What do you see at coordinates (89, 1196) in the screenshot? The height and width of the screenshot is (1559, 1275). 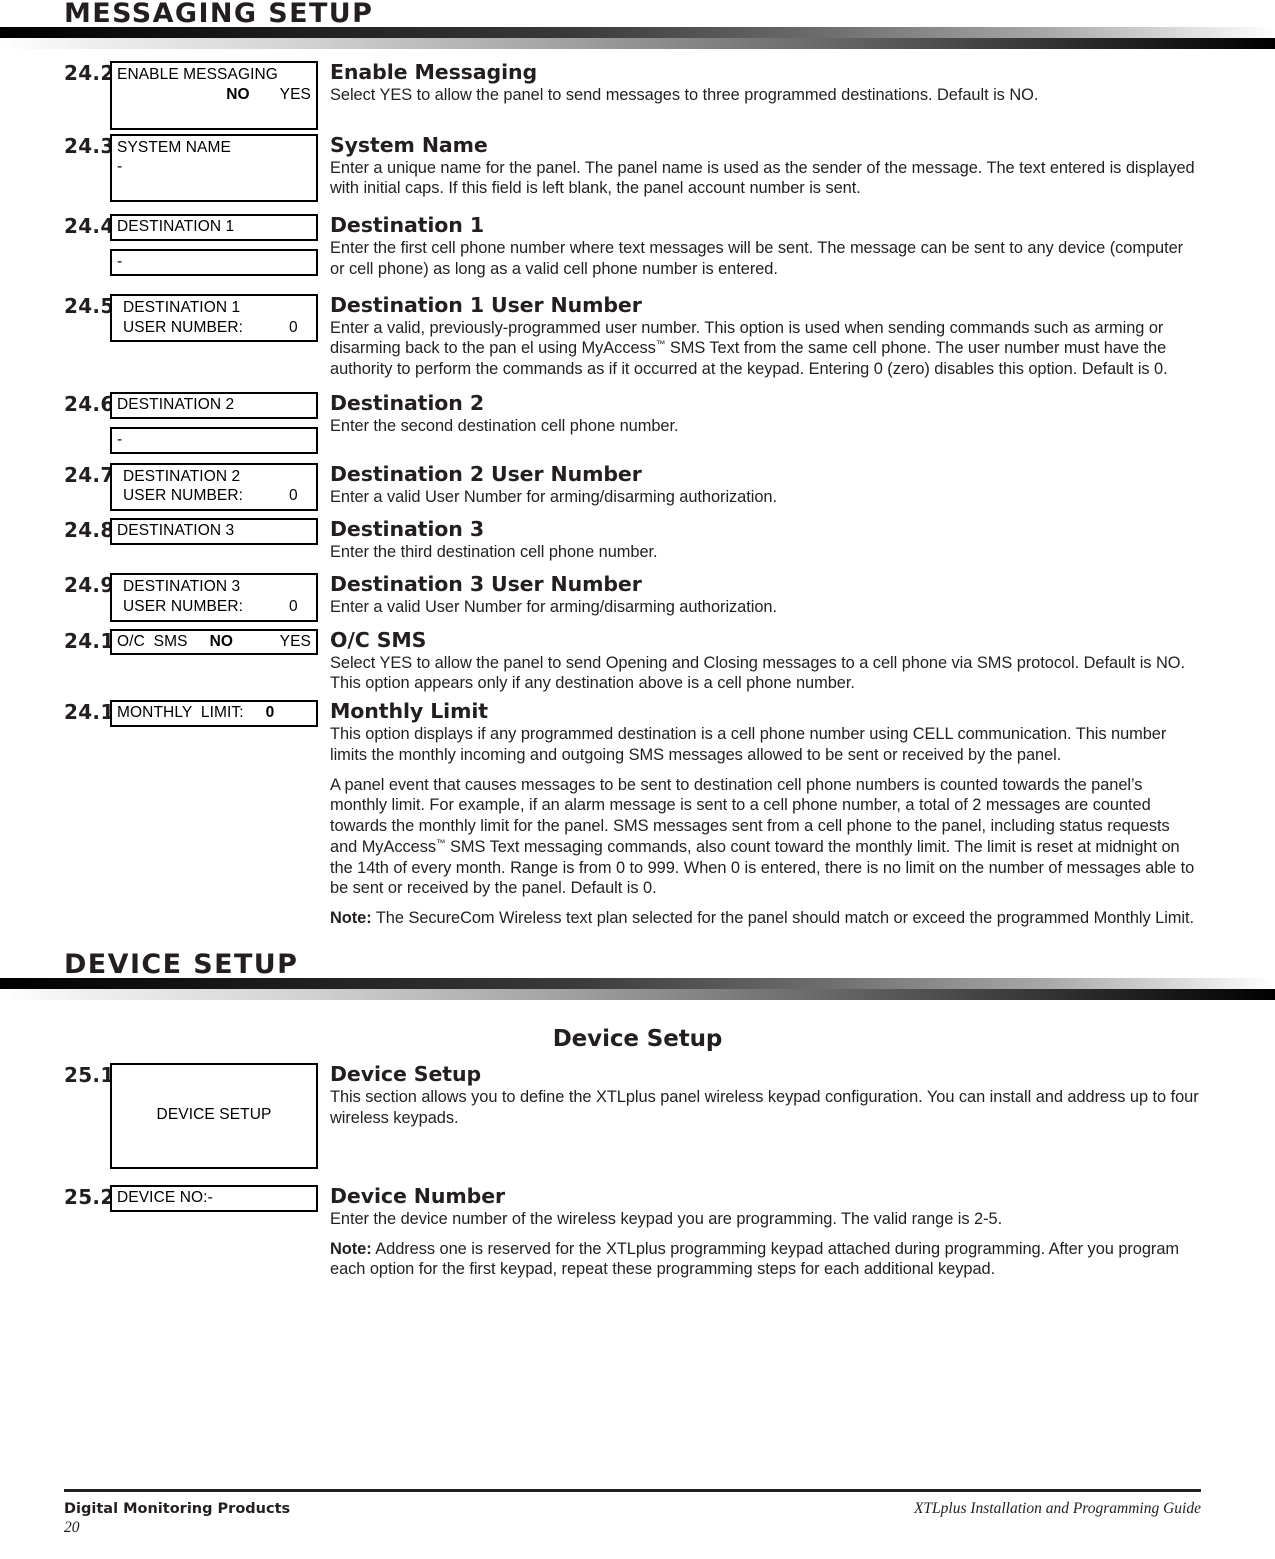 I see `step-number: 25.2` at bounding box center [89, 1196].